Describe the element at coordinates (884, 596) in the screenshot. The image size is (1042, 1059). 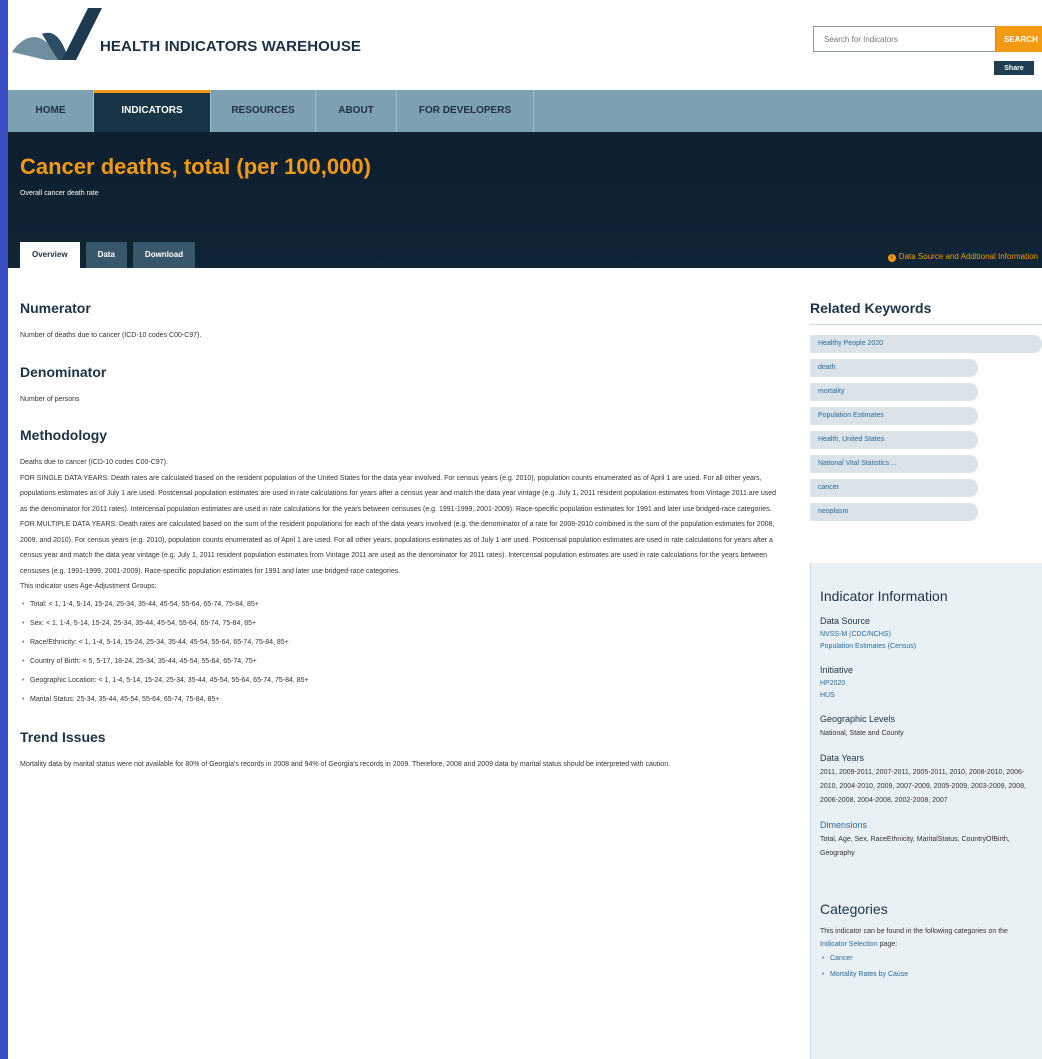
I see `indicator-info-title: Indicator Information` at that location.